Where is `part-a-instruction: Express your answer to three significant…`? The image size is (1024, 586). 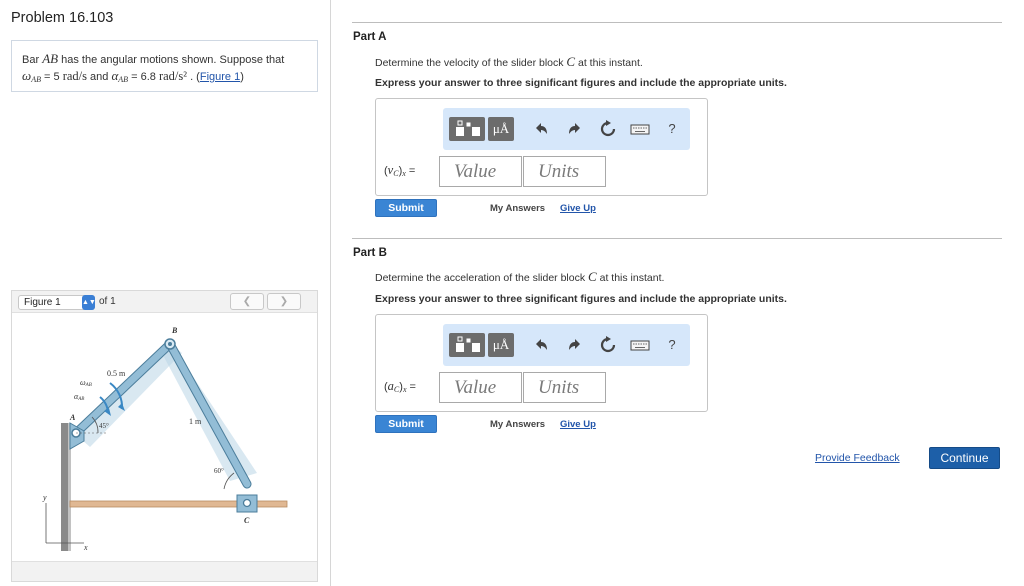 part-a-instruction: Express your answer to three significant… is located at coordinates (581, 83).